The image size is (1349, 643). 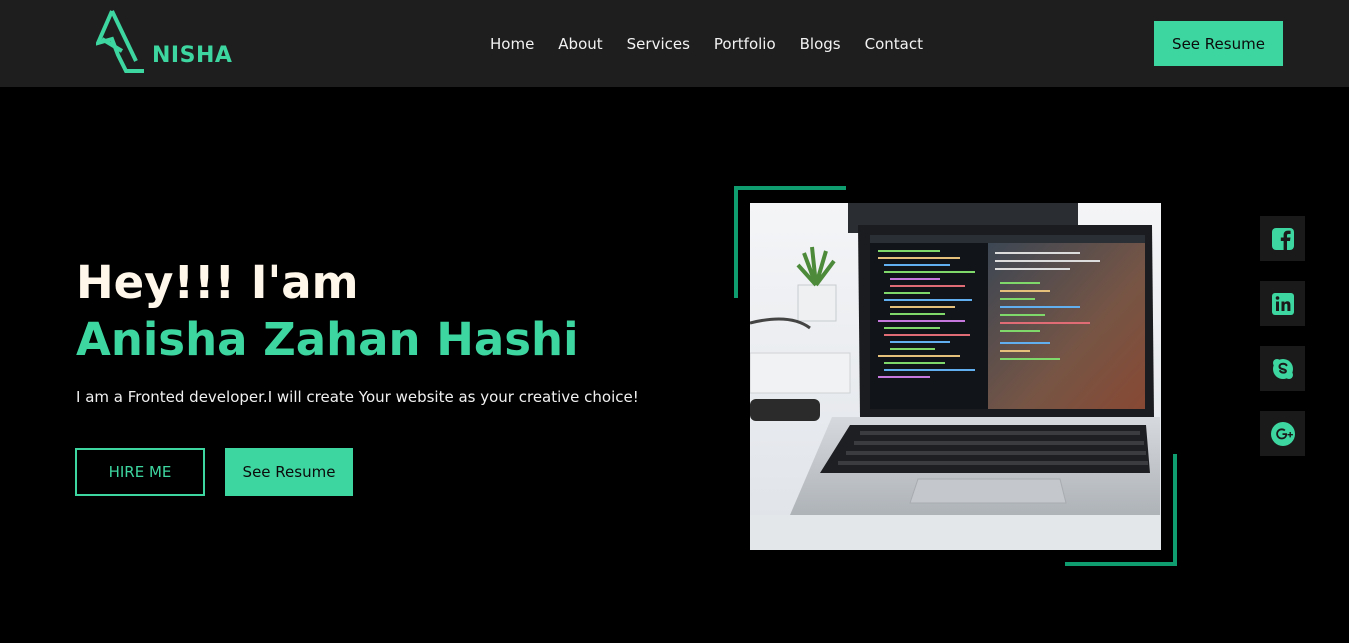 I want to click on frame-corner-top-left, so click(x=790, y=188).